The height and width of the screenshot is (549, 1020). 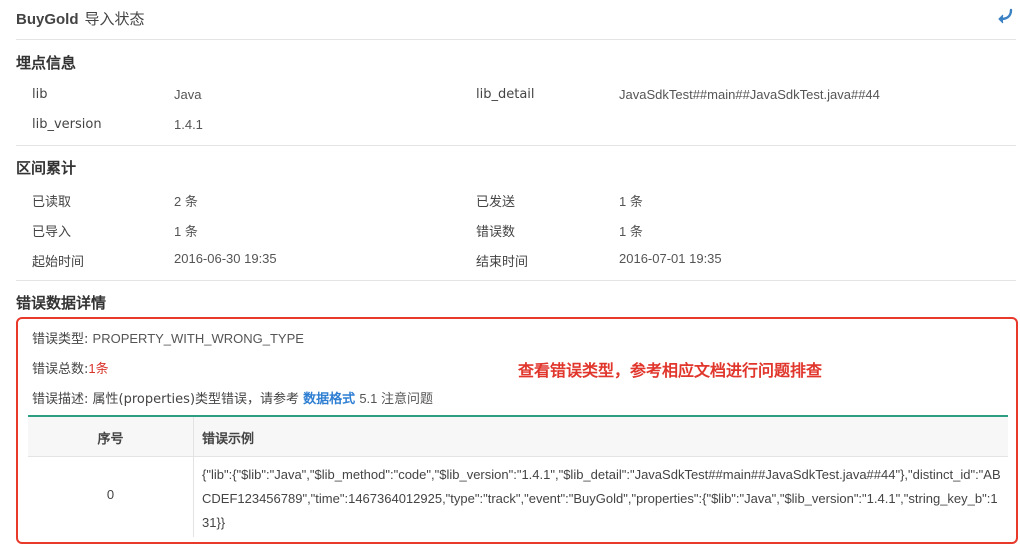 I want to click on back-arrow-icon, so click(x=1005, y=16).